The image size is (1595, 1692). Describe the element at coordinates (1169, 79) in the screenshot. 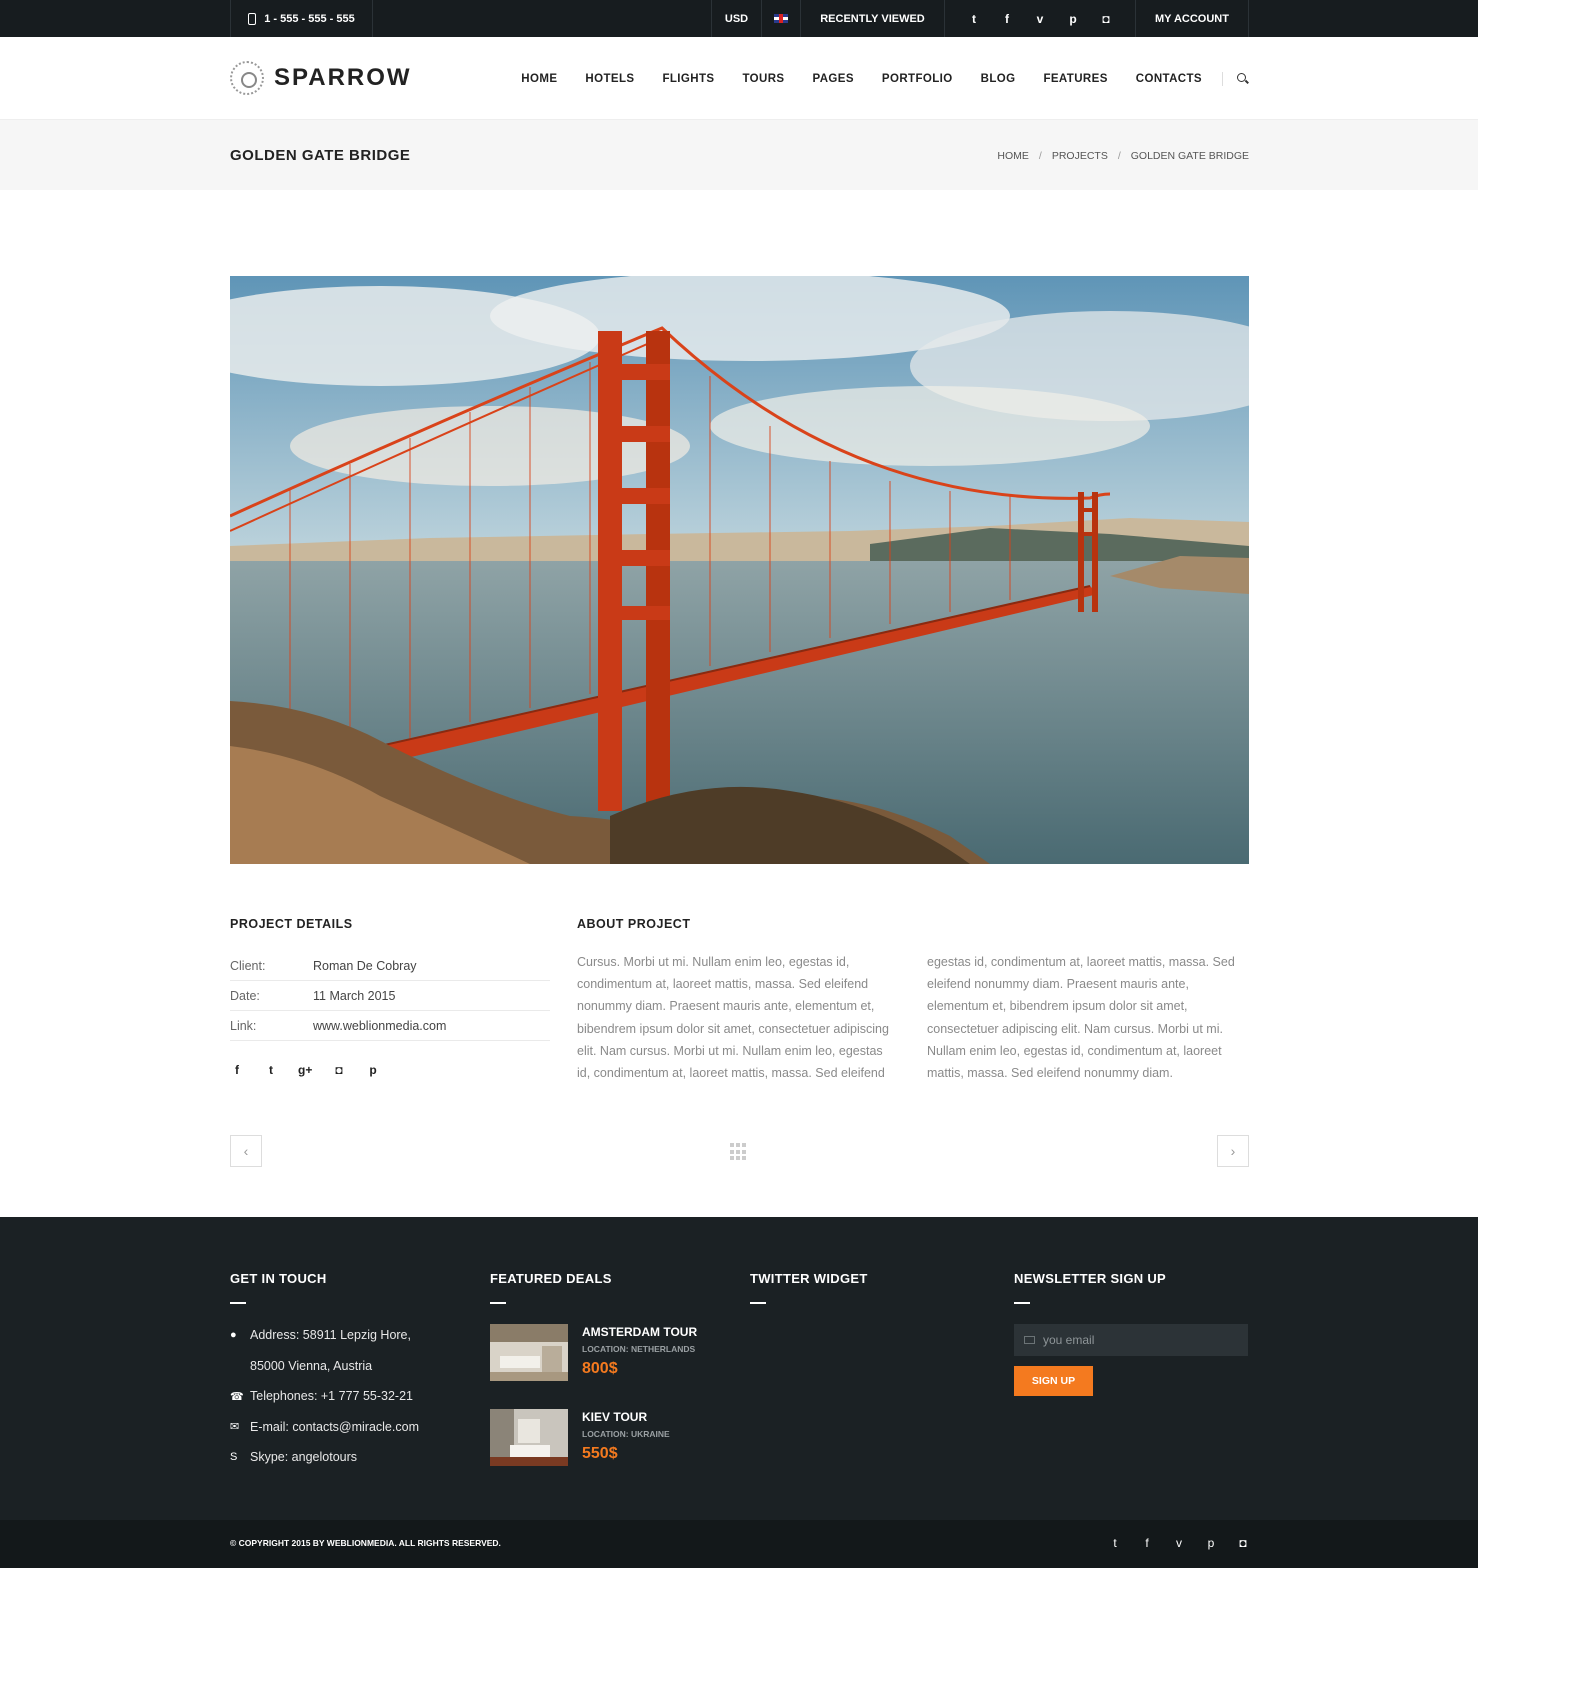

I see `nav-contacts: CONTACTS` at that location.